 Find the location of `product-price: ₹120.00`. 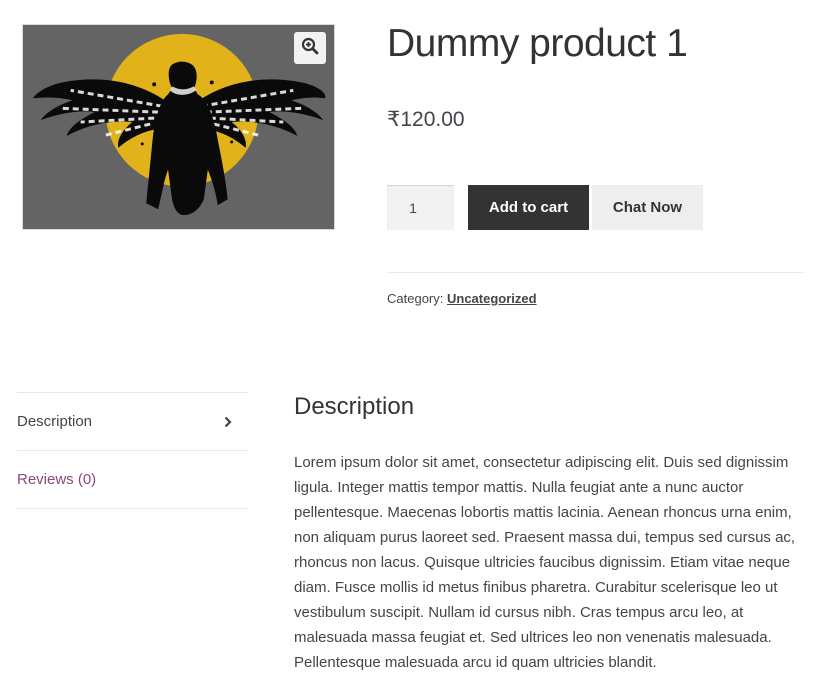

product-price: ₹120.00 is located at coordinates (426, 119).